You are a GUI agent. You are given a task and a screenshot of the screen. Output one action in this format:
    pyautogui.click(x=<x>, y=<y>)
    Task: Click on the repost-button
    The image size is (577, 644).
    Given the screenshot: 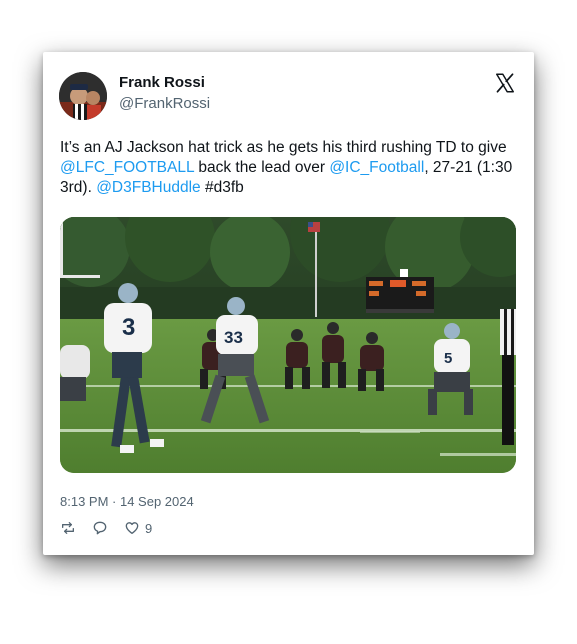 What is the action you would take?
    pyautogui.click(x=68, y=528)
    